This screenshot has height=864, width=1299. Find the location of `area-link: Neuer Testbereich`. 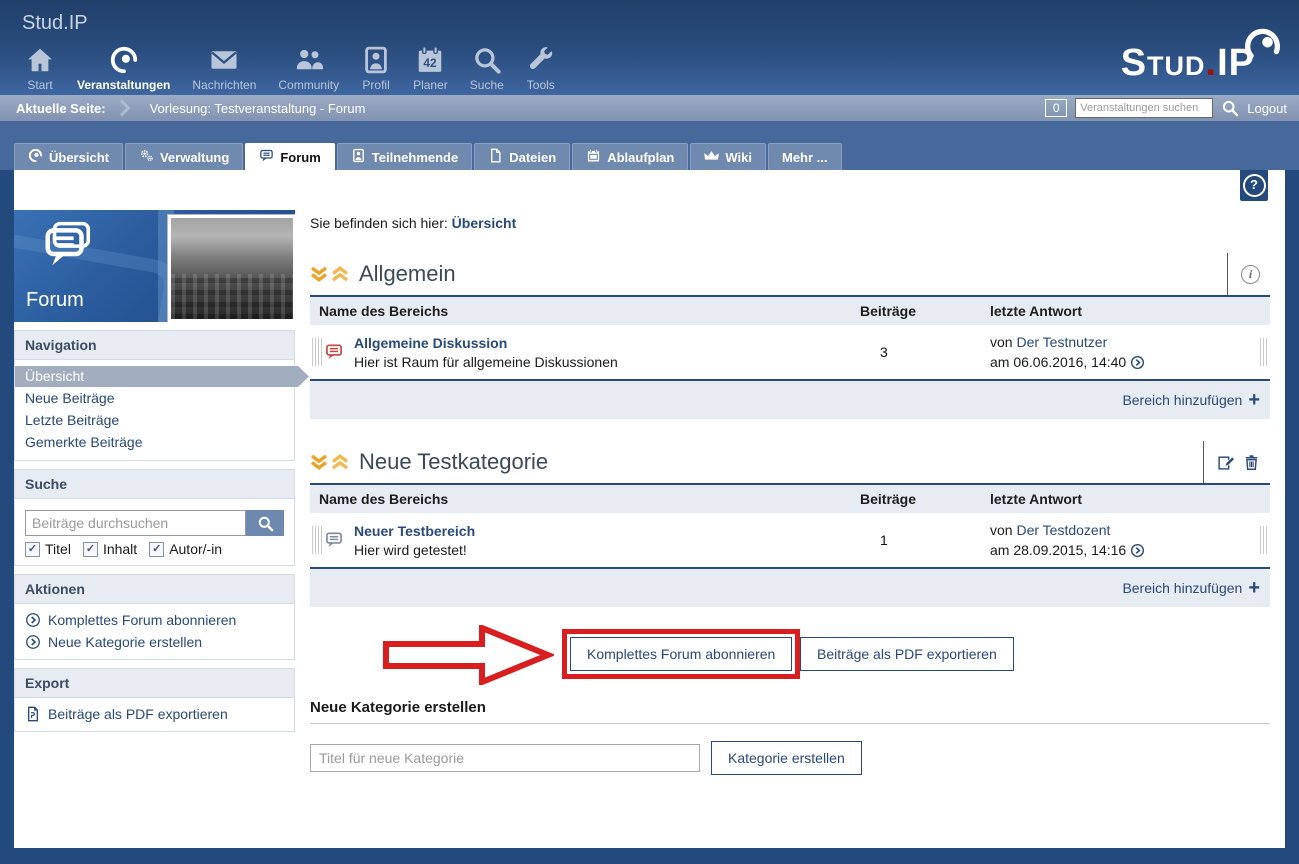

area-link: Neuer Testbereich is located at coordinates (414, 531).